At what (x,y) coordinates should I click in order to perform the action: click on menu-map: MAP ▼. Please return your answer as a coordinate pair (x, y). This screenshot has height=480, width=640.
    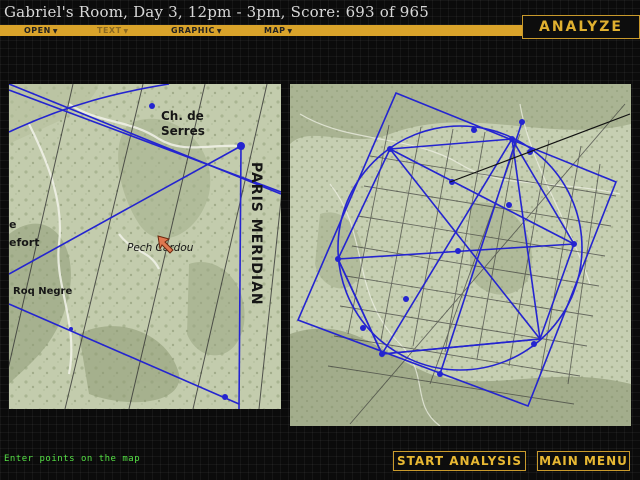
    Looking at the image, I should click on (278, 30).